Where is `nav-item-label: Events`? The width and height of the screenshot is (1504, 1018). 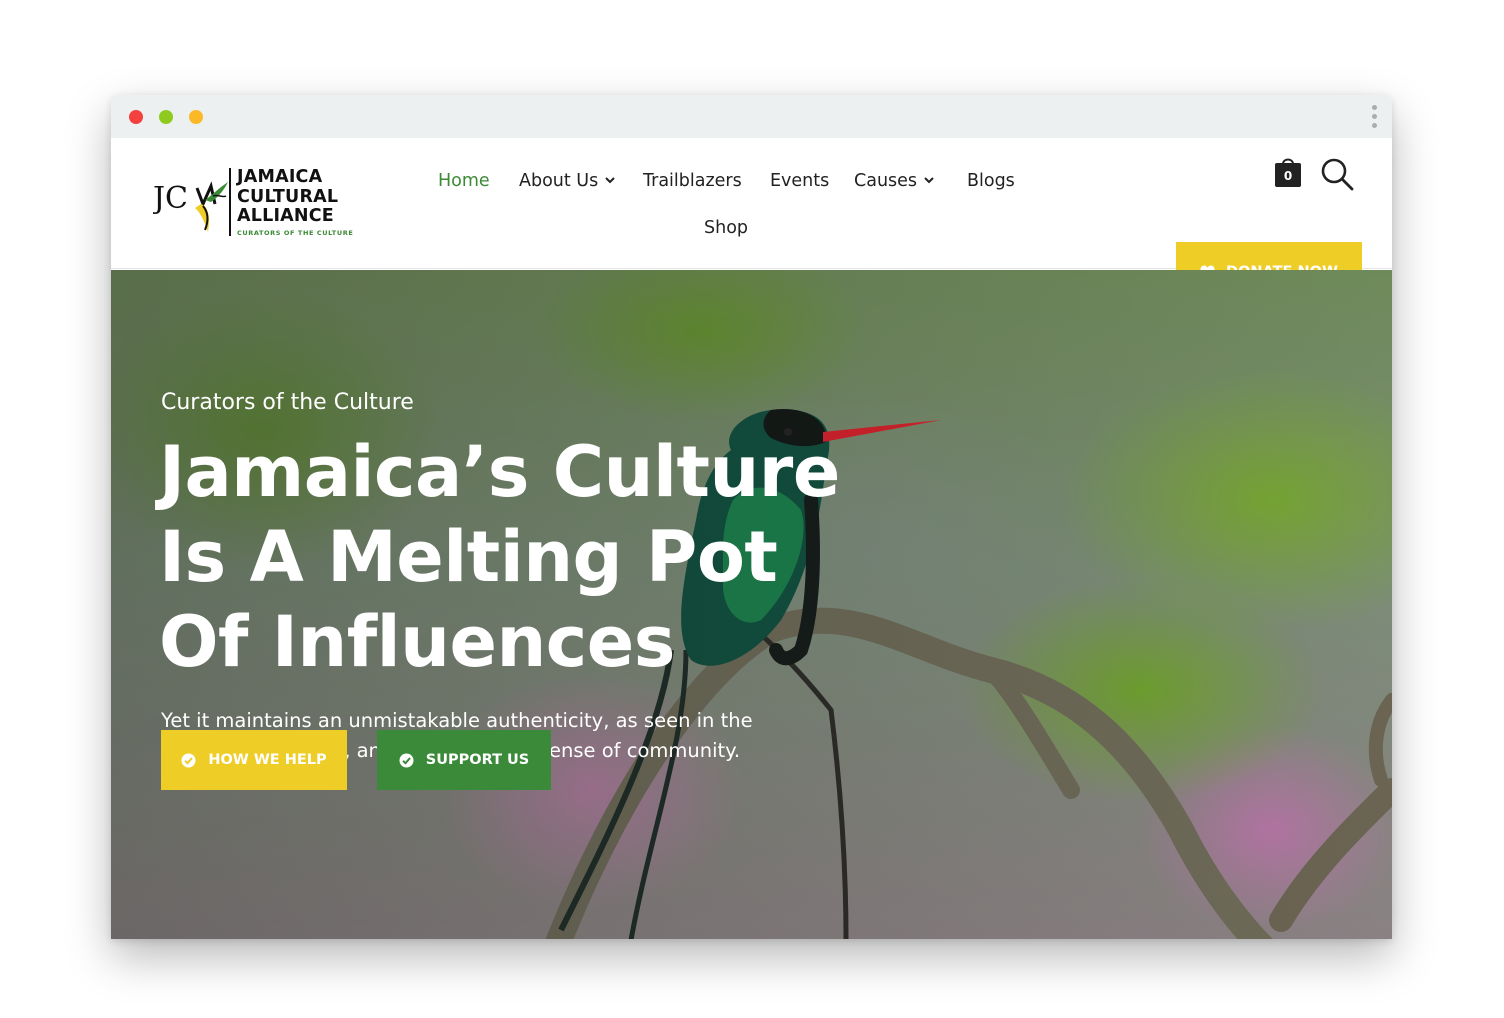
nav-item-label: Events is located at coordinates (800, 181).